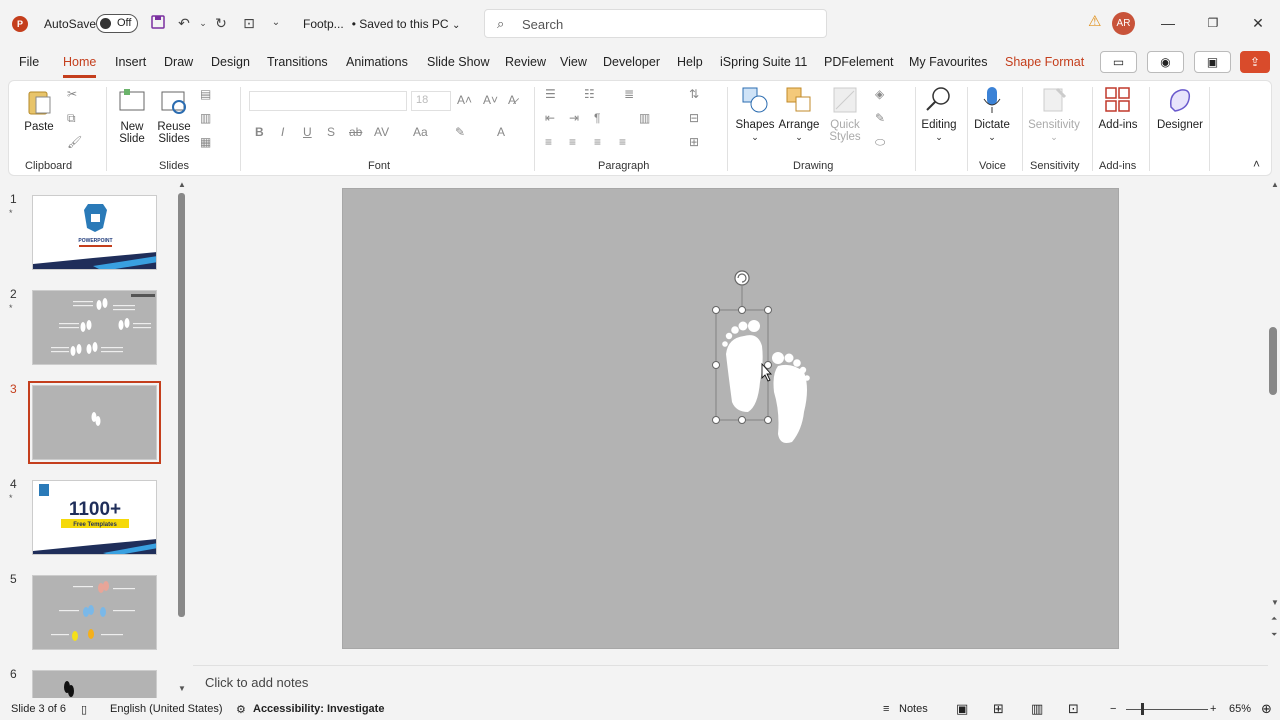 This screenshot has width=1280, height=720. I want to click on change-case-icon: Aa, so click(420, 132).